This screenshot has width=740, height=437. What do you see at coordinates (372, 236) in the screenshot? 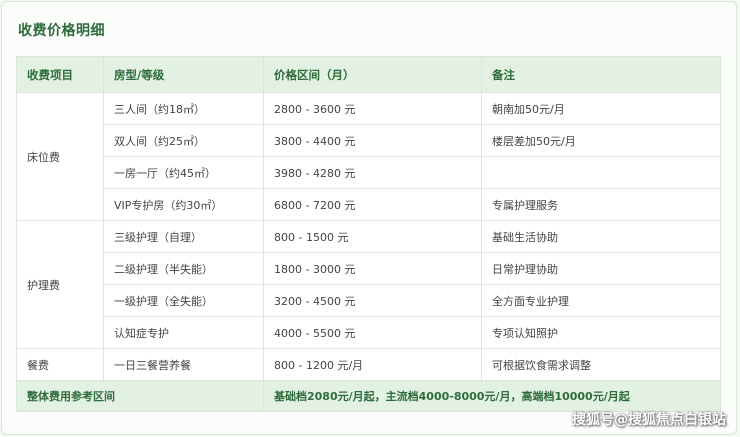
I see `cell-price: 800 - 1500 元` at bounding box center [372, 236].